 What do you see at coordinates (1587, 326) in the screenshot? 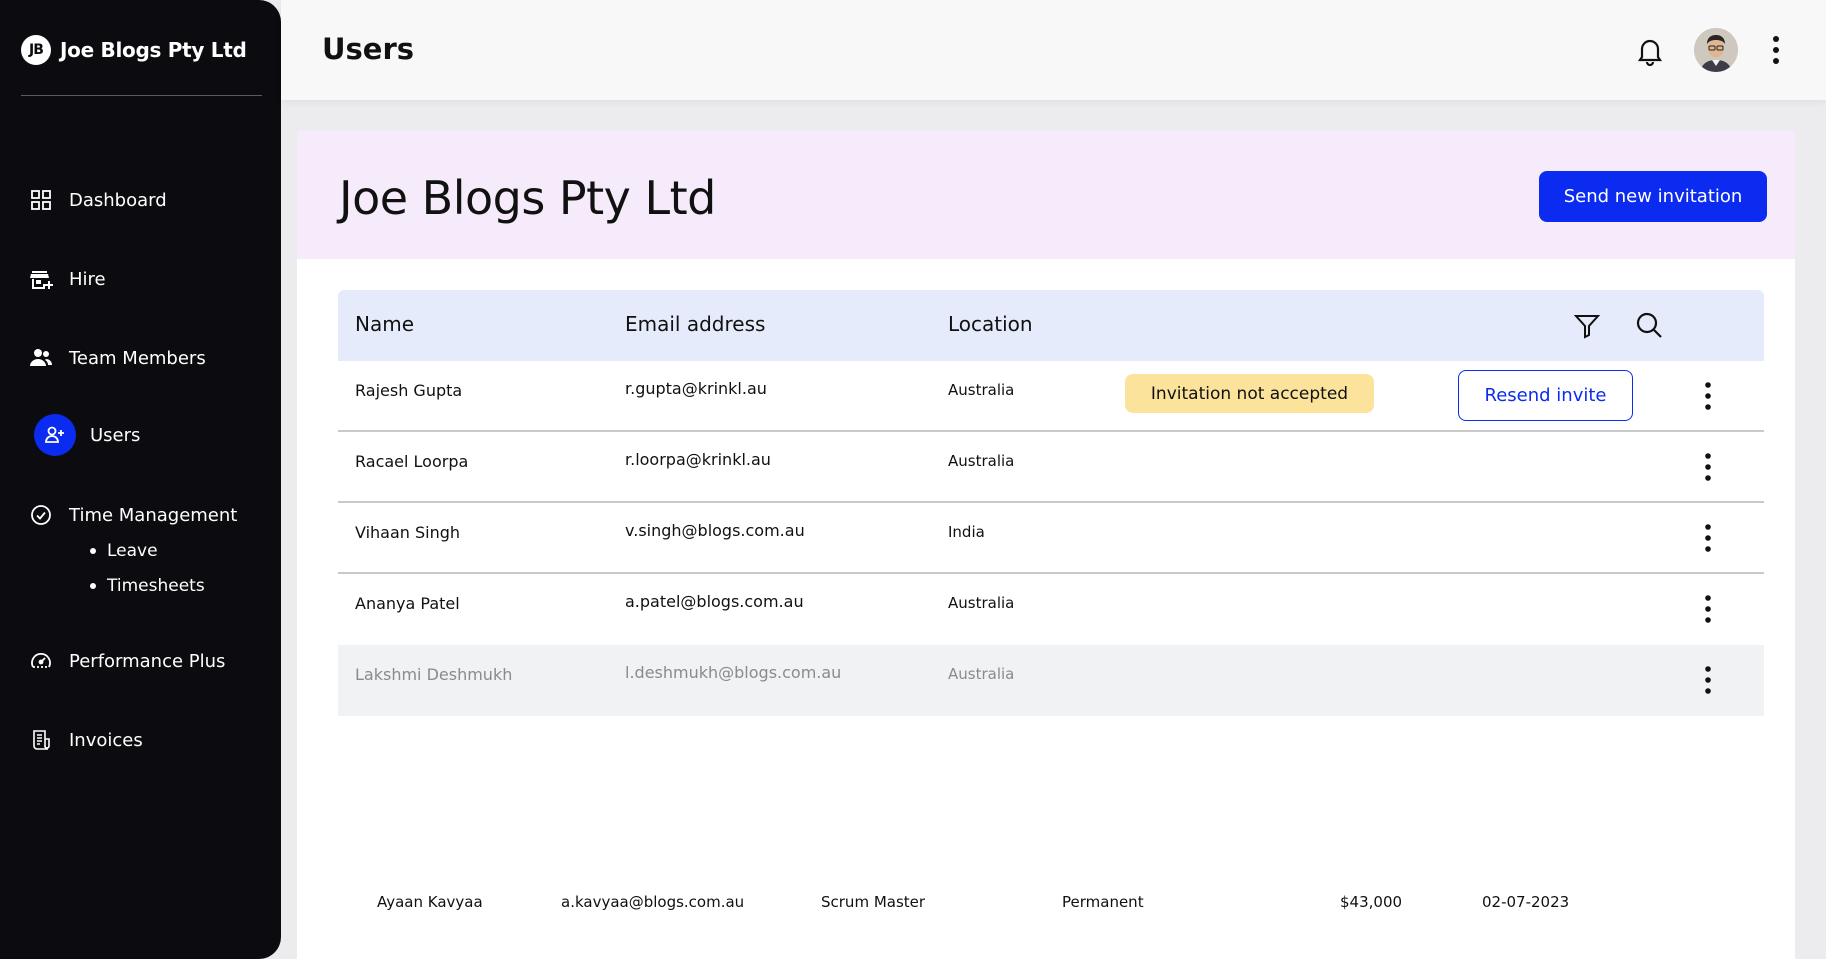
I see `filter-icon` at bounding box center [1587, 326].